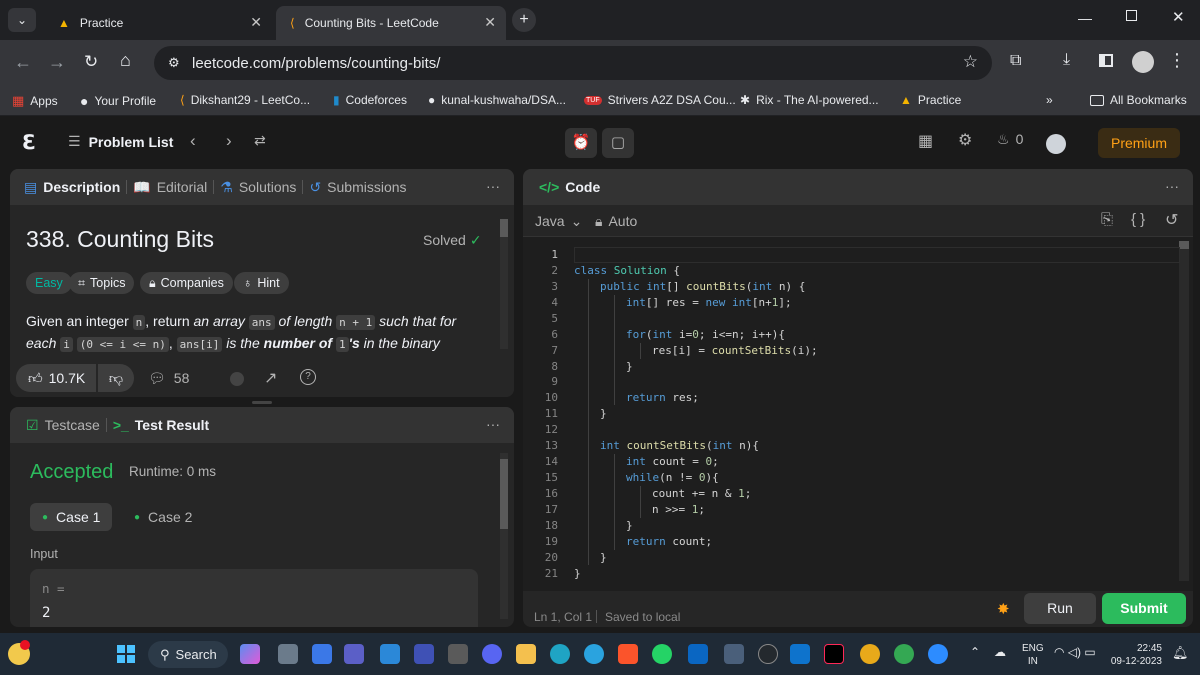  Describe the element at coordinates (118, 101) in the screenshot. I see `bookmark-your-profile: ● Your Profile` at that location.